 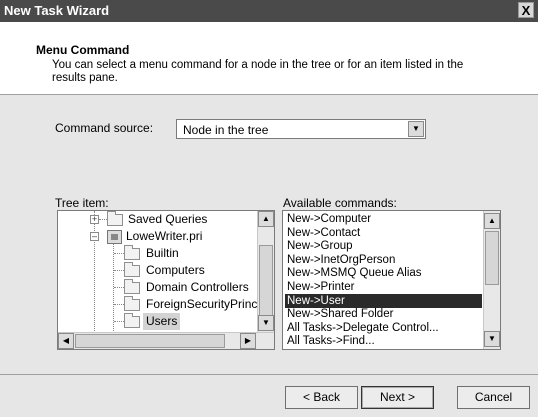 I want to click on title-bar: New Task Wizard X, so click(x=269, y=11).